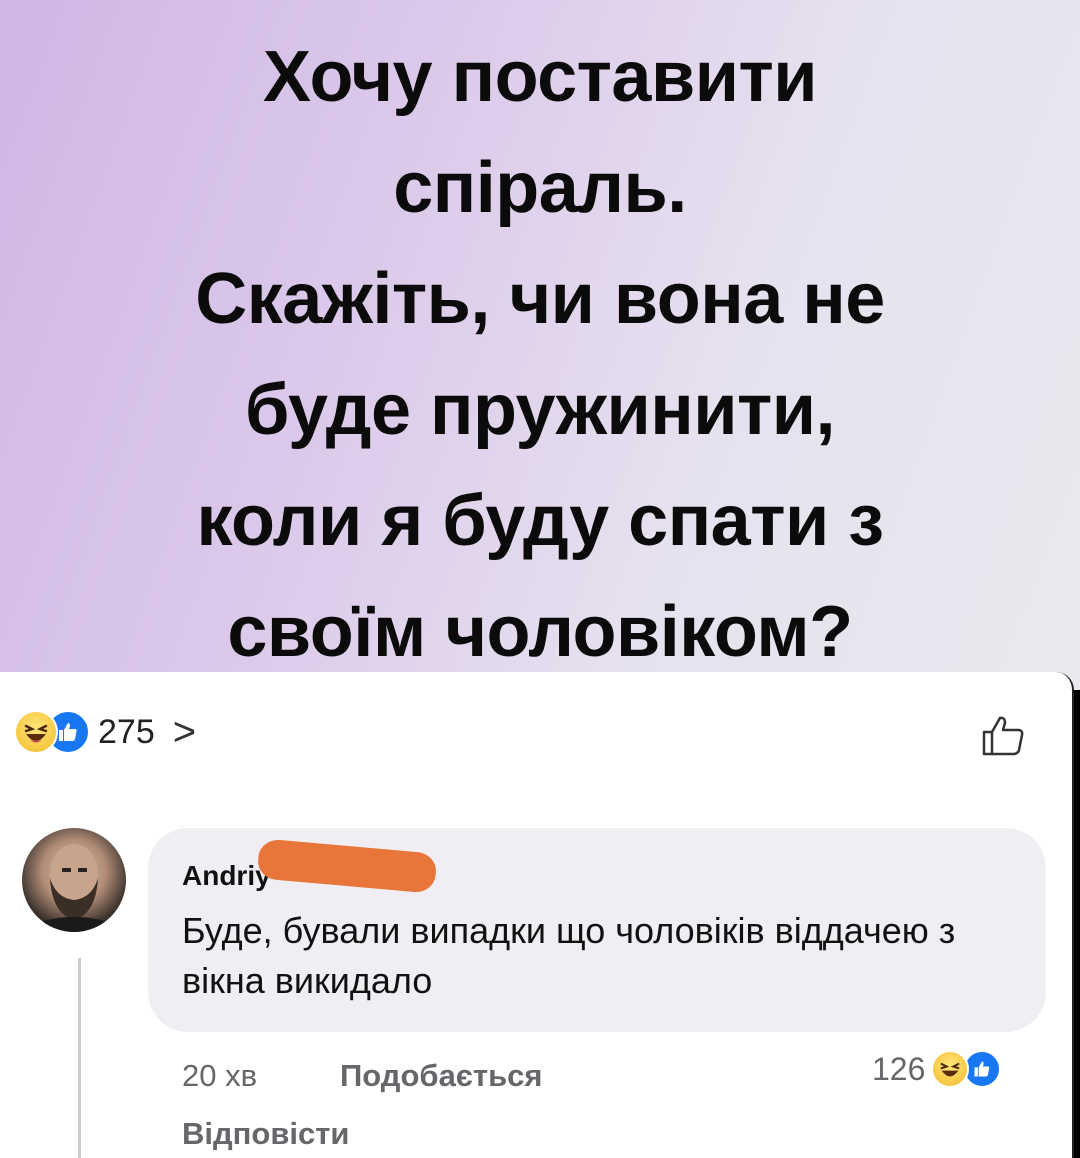  Describe the element at coordinates (982, 1069) in the screenshot. I see `like-reaction-icon` at that location.